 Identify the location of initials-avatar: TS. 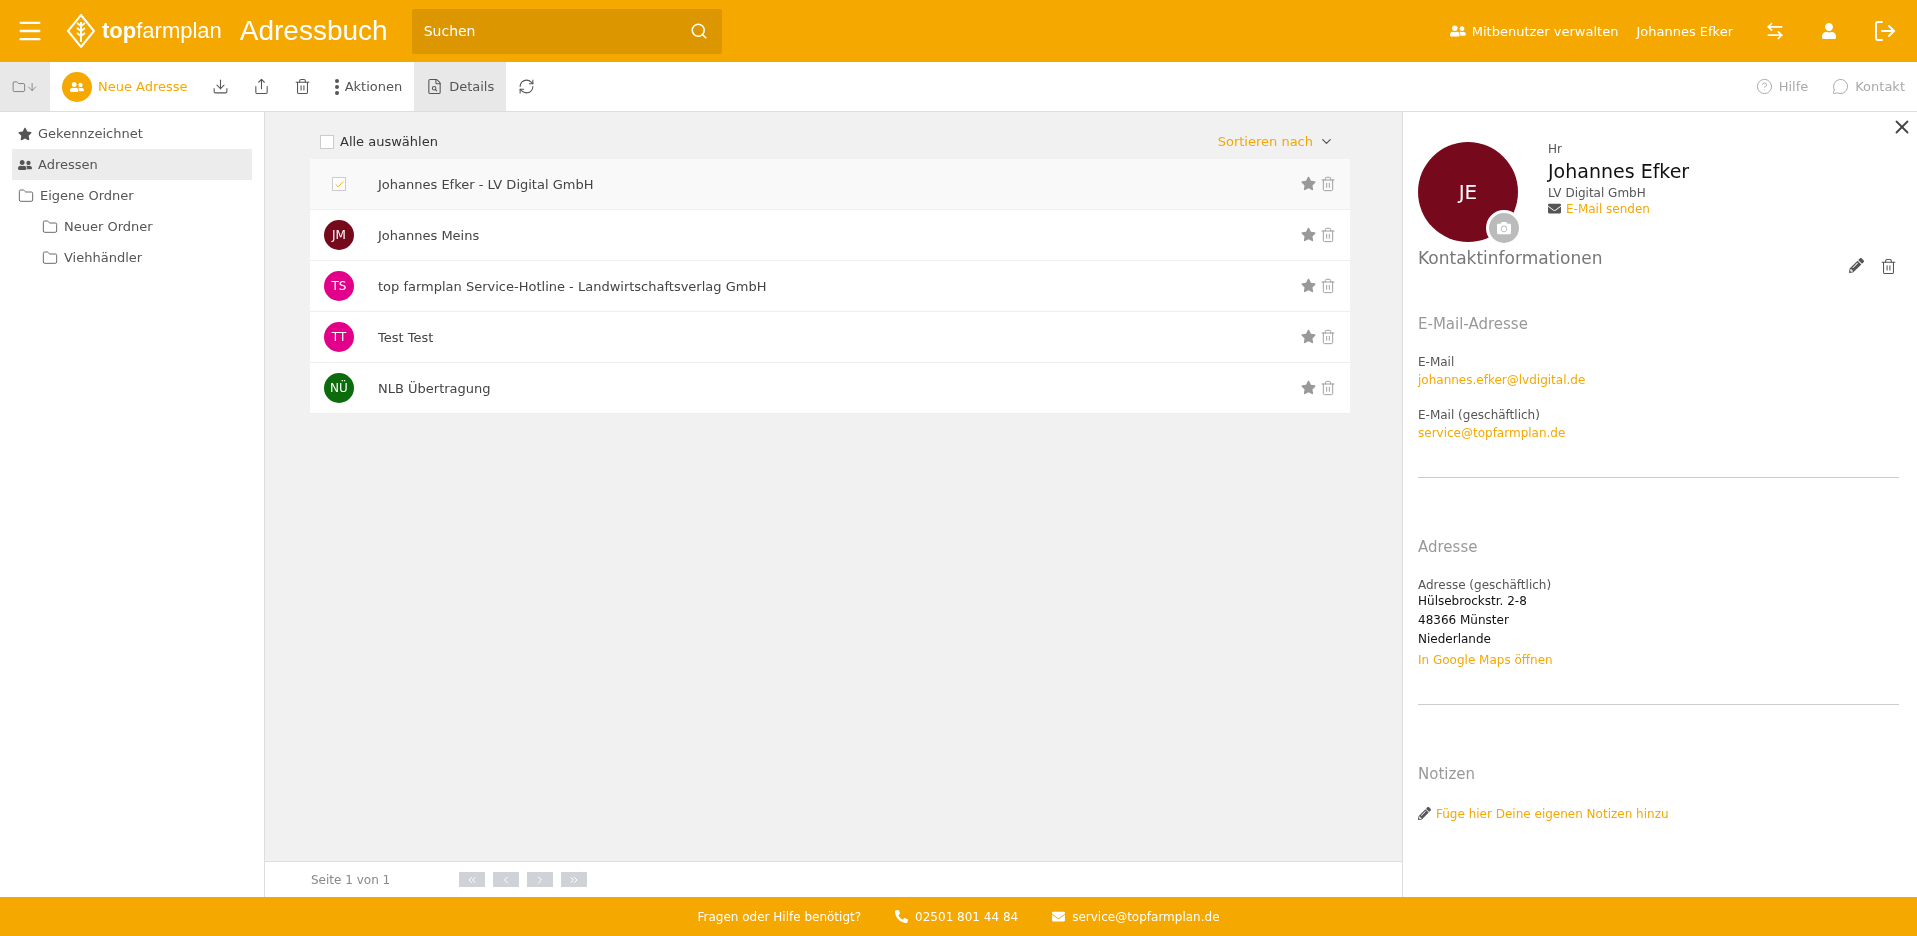
(339, 286).